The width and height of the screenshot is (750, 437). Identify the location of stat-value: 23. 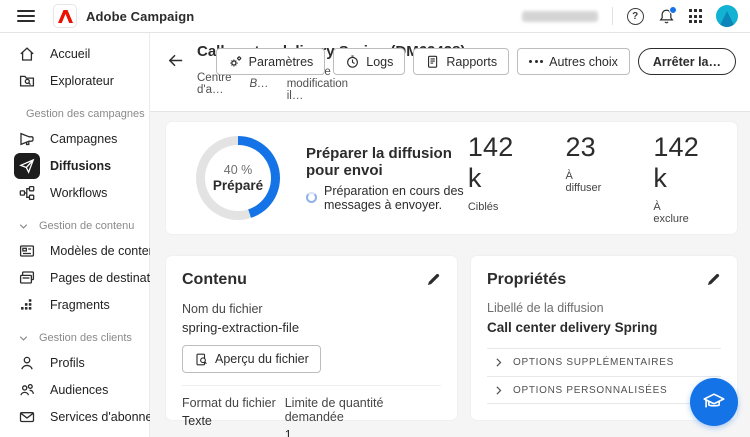
(580, 146).